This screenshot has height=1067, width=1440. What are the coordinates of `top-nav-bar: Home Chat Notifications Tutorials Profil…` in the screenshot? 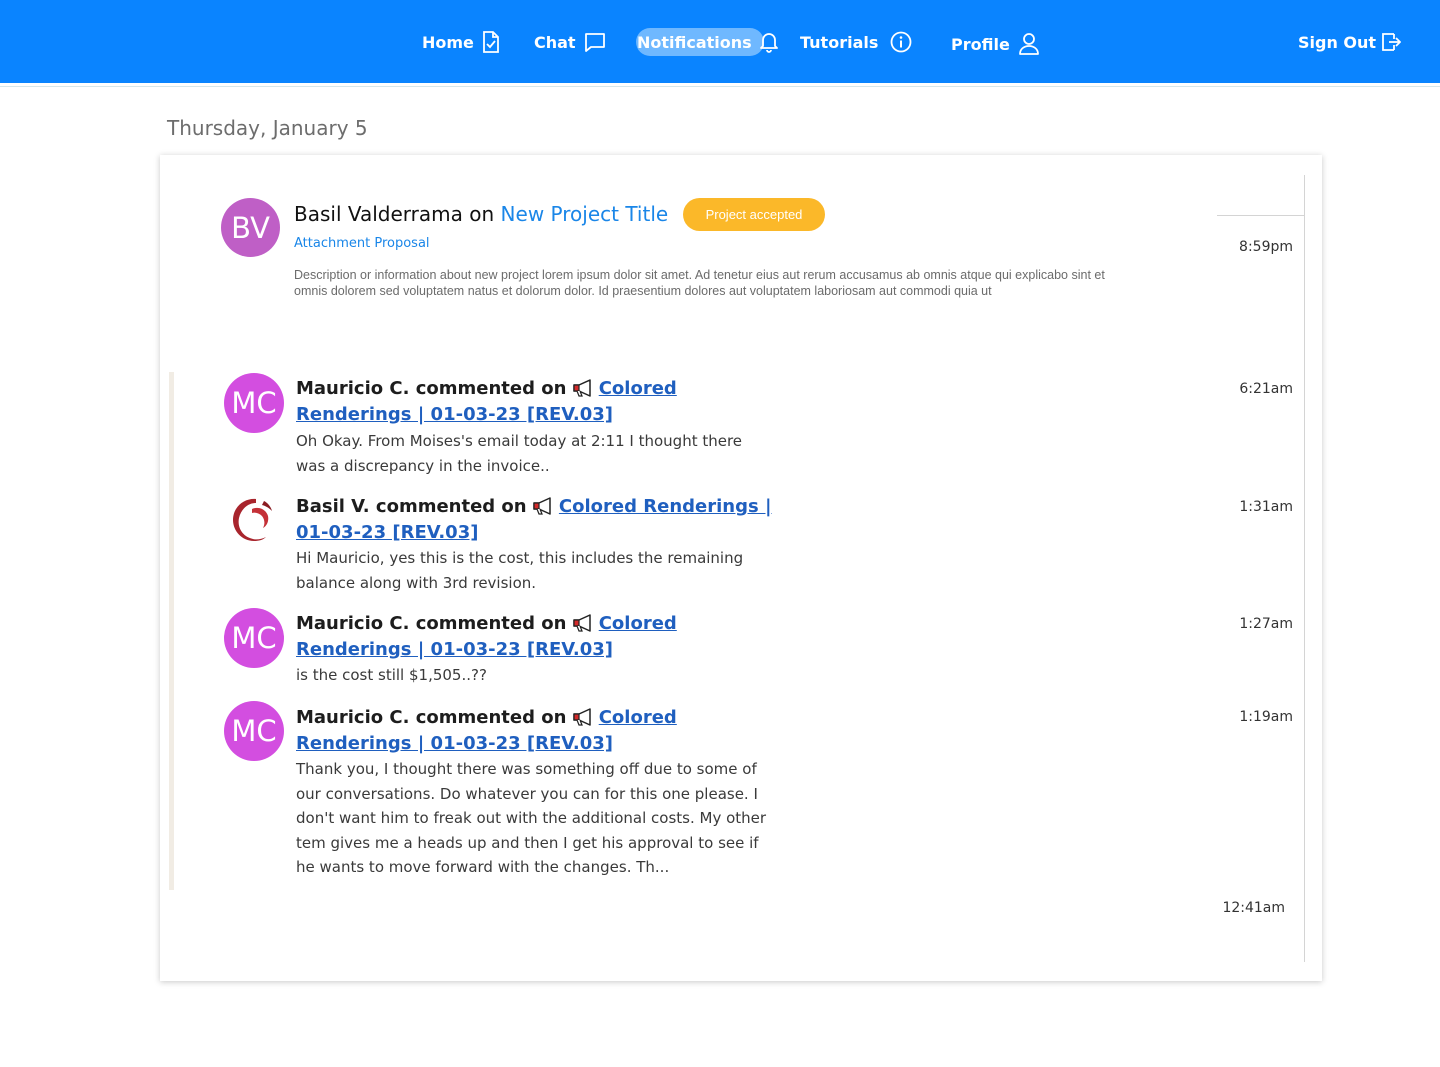 It's located at (720, 41).